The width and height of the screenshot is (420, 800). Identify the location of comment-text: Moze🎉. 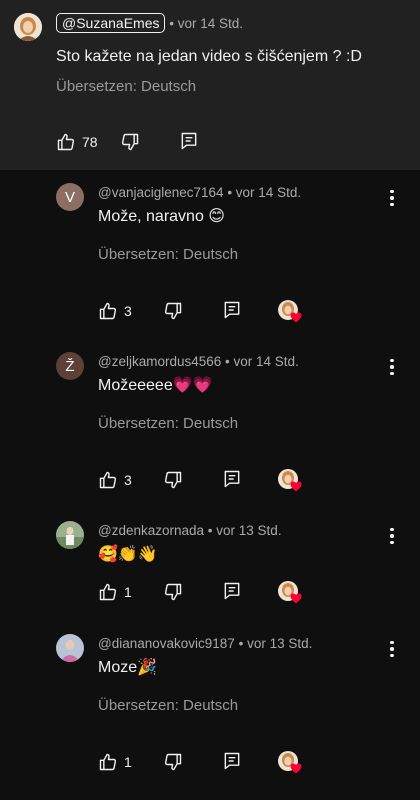
(128, 667).